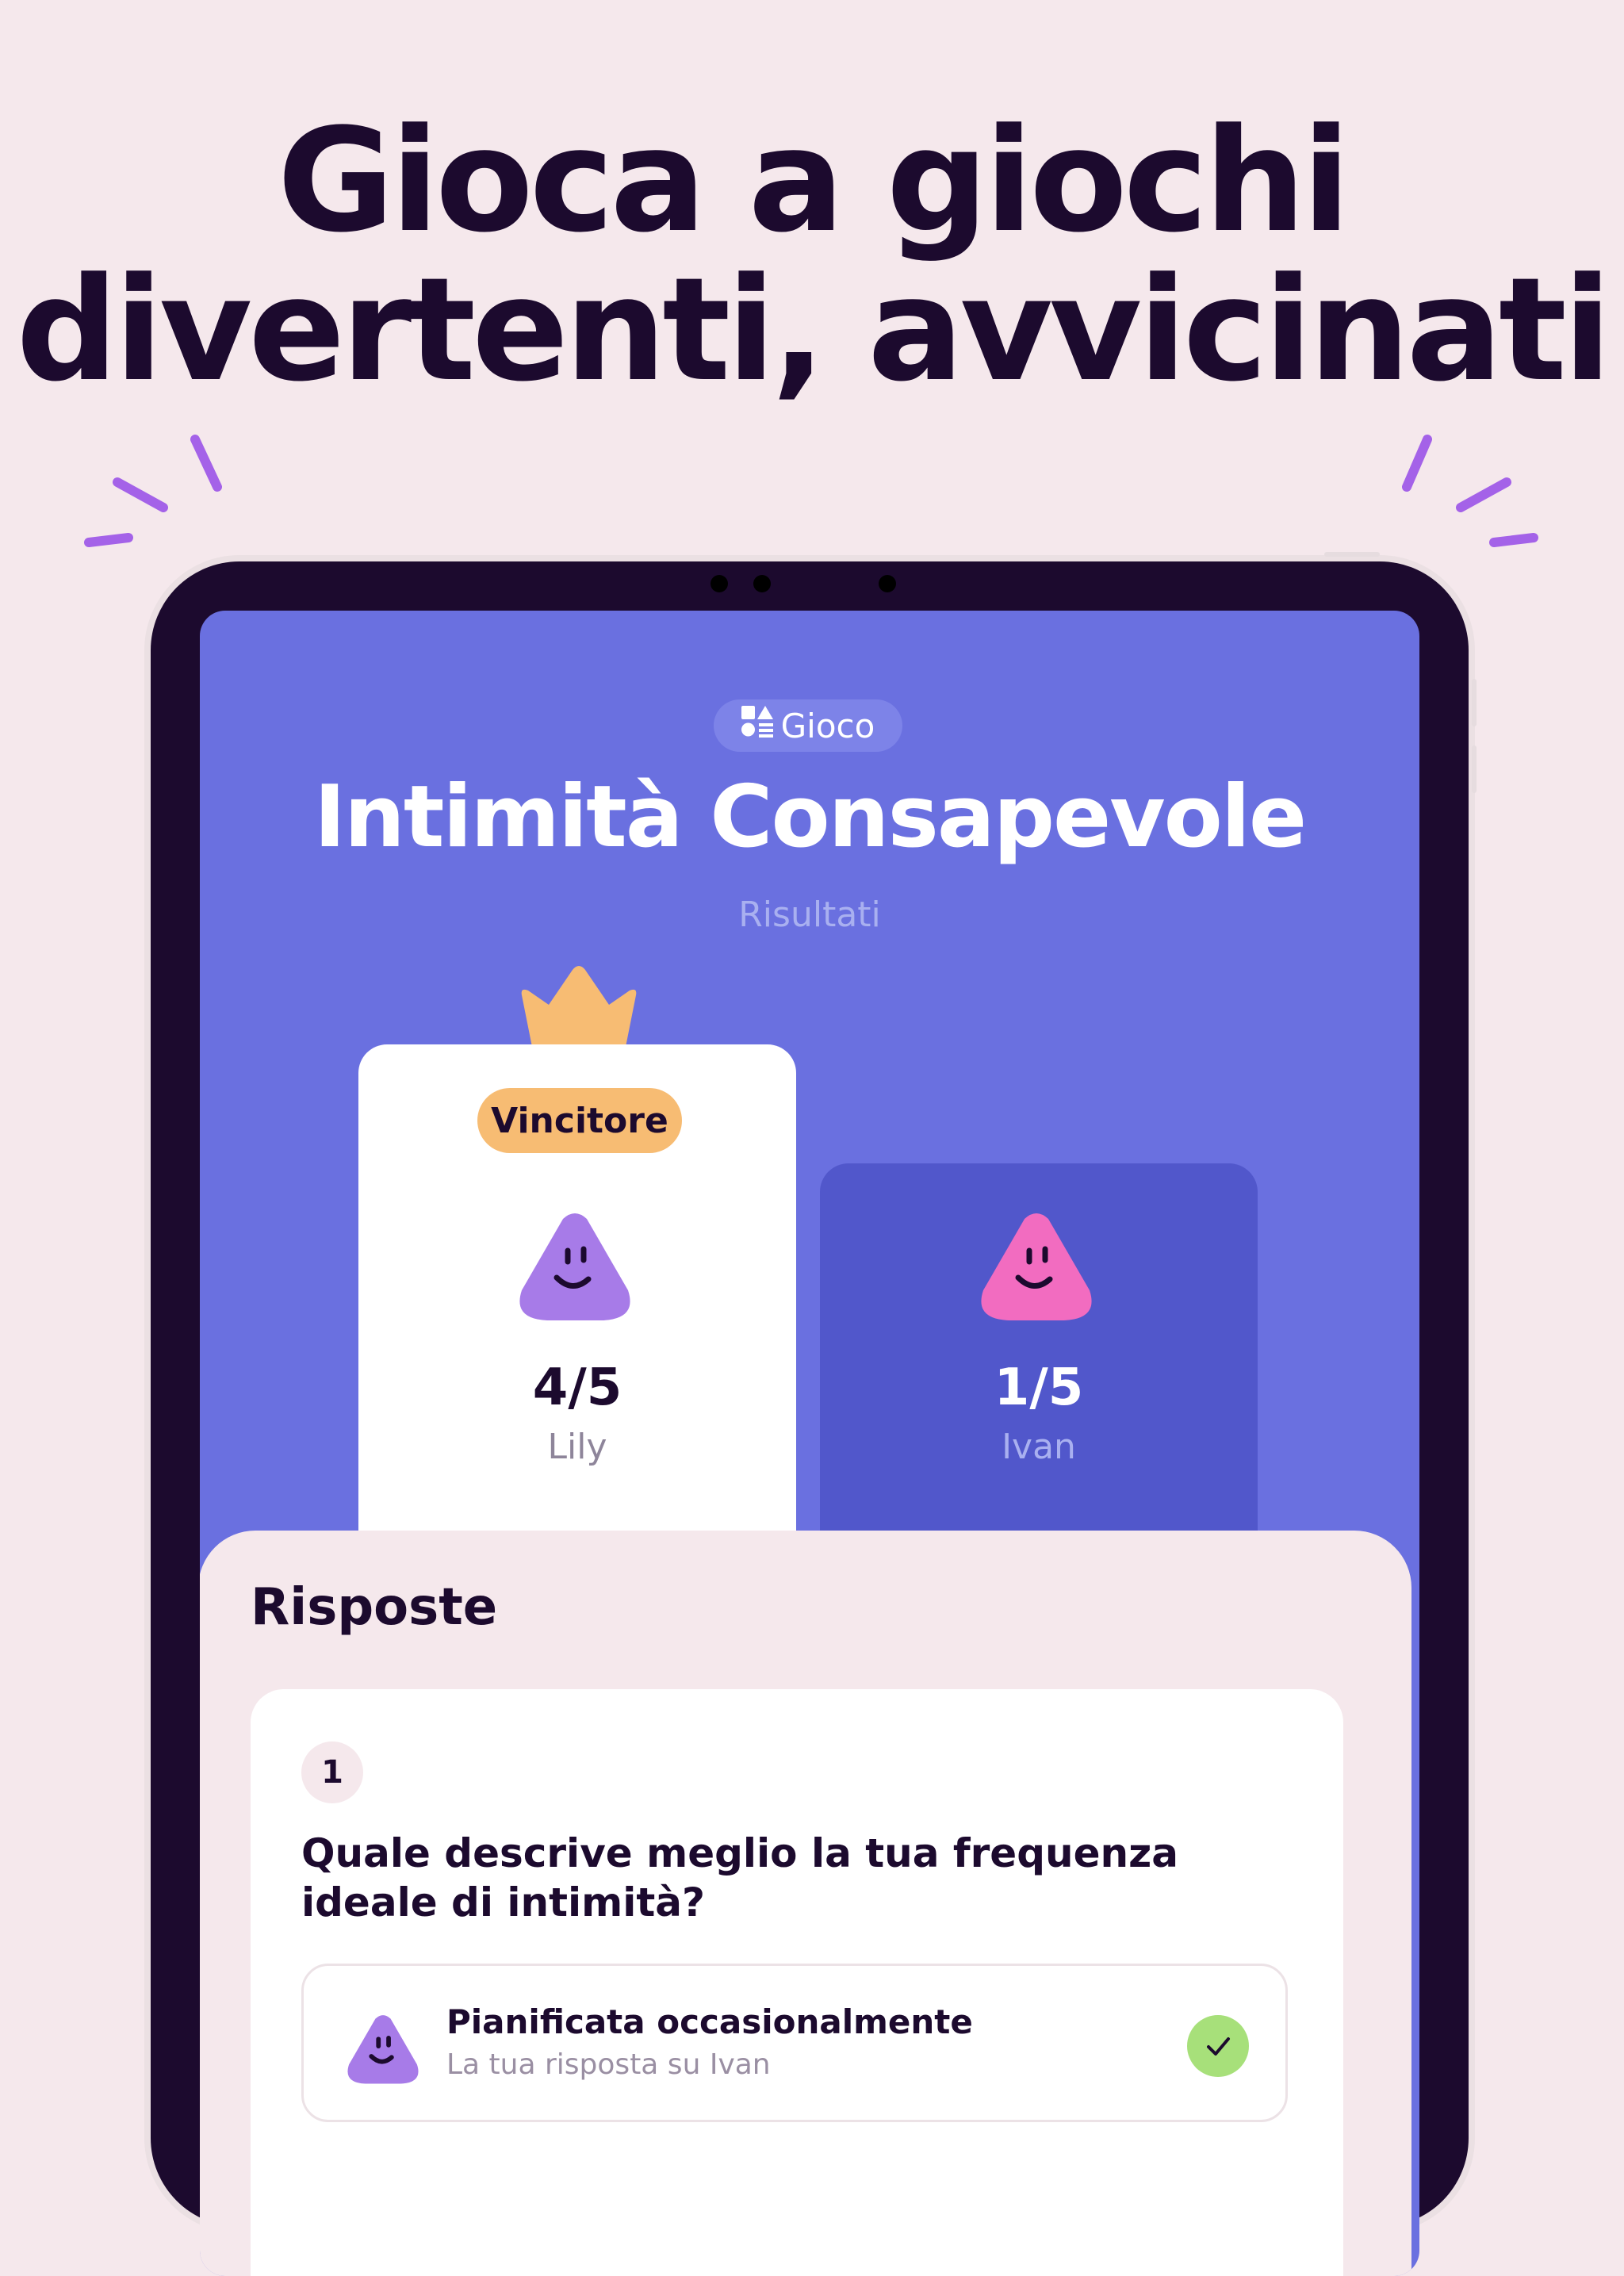  What do you see at coordinates (332, 1772) in the screenshot?
I see `question-number: 1` at bounding box center [332, 1772].